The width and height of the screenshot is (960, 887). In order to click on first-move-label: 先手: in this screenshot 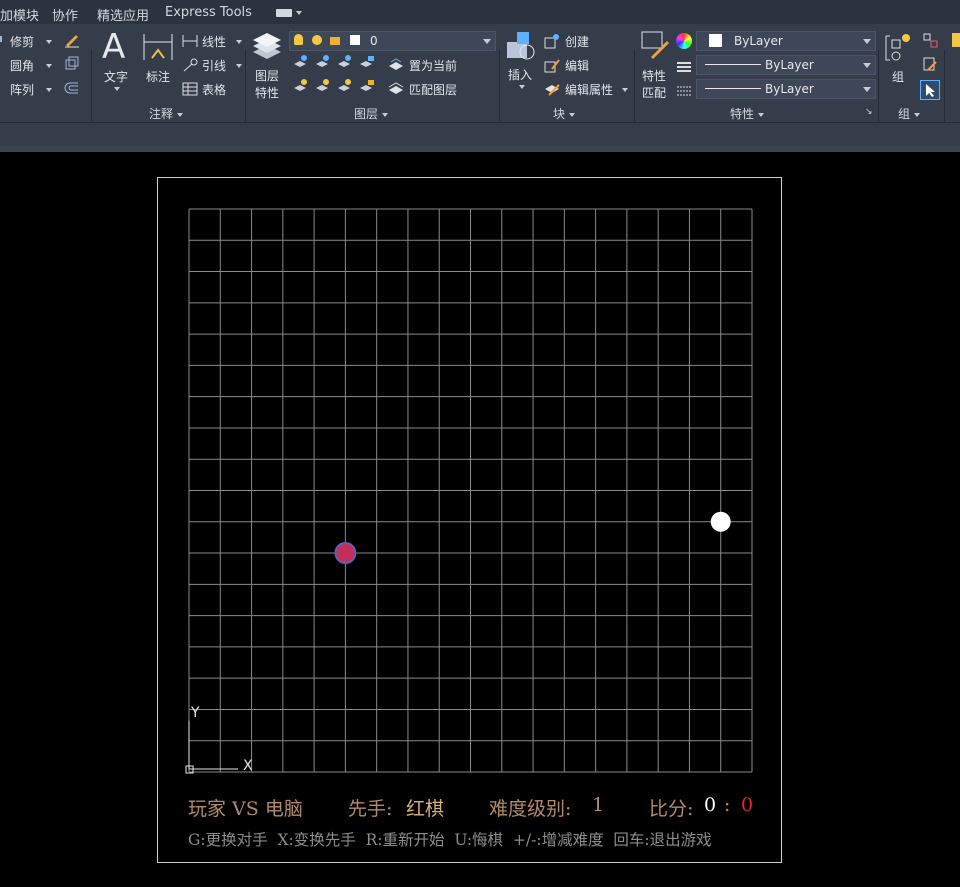, I will do `click(370, 809)`.